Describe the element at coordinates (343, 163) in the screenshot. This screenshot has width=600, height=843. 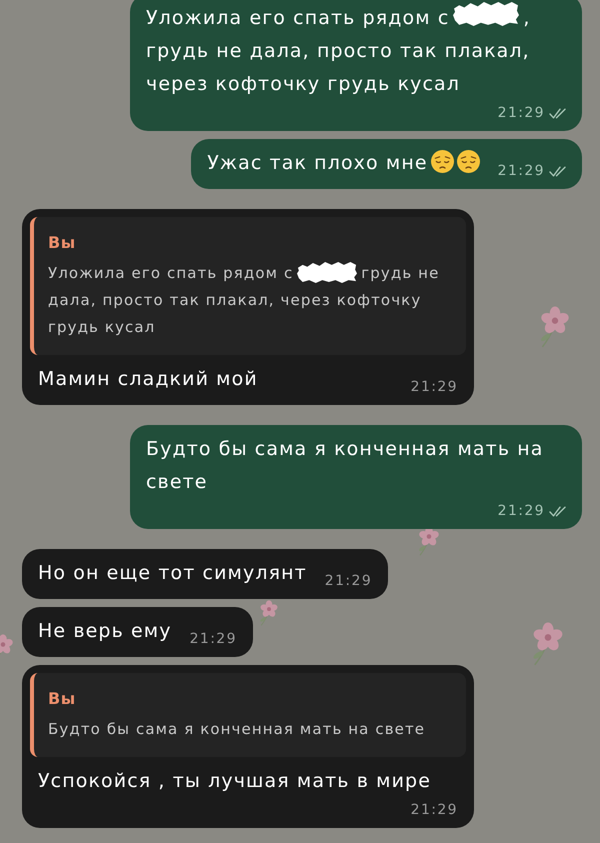
I see `message-text: Ужас так плохо мне` at that location.